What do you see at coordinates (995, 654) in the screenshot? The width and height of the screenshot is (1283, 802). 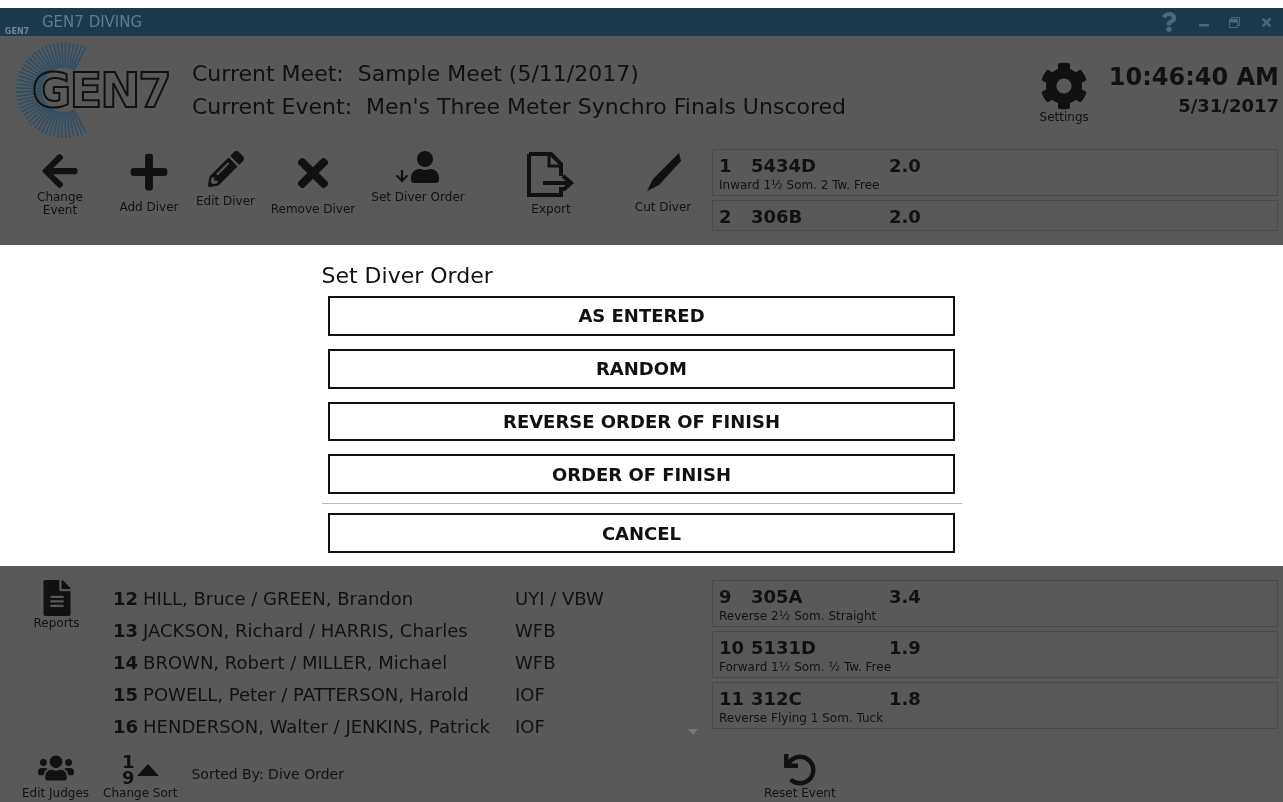 I see `dive-card: 10 5131D 1.9 Forward 1½ Som. ½ Tw. Free` at bounding box center [995, 654].